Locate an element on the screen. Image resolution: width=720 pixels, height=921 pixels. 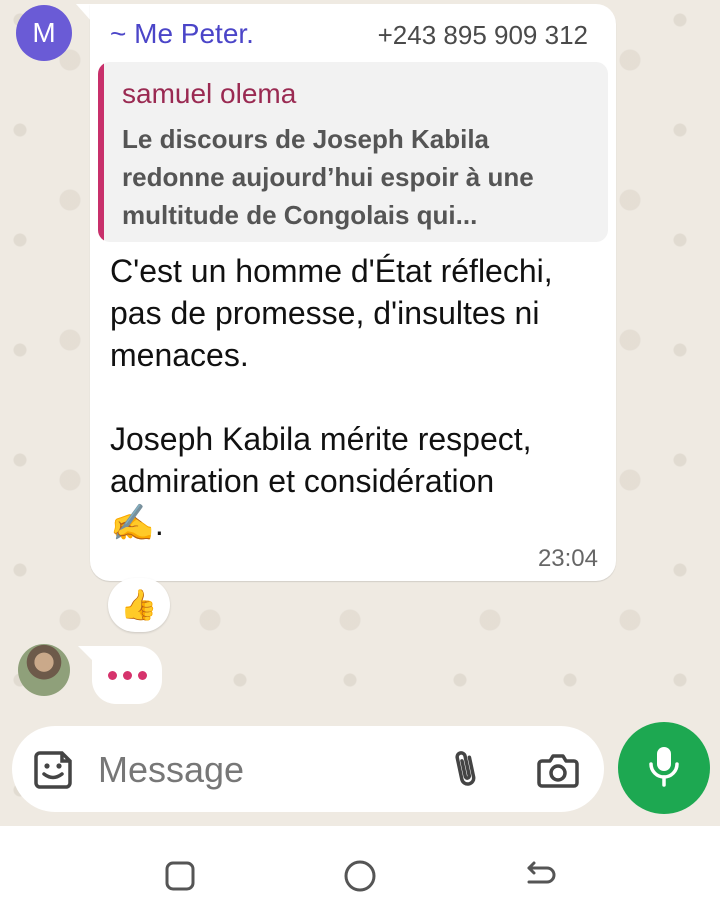
writing-hand-emoji: ✍️ is located at coordinates (132, 522).